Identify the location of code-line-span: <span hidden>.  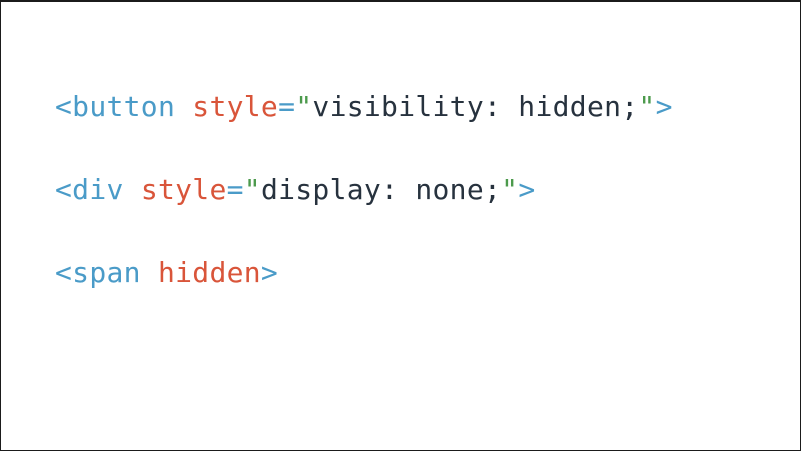
(166, 273).